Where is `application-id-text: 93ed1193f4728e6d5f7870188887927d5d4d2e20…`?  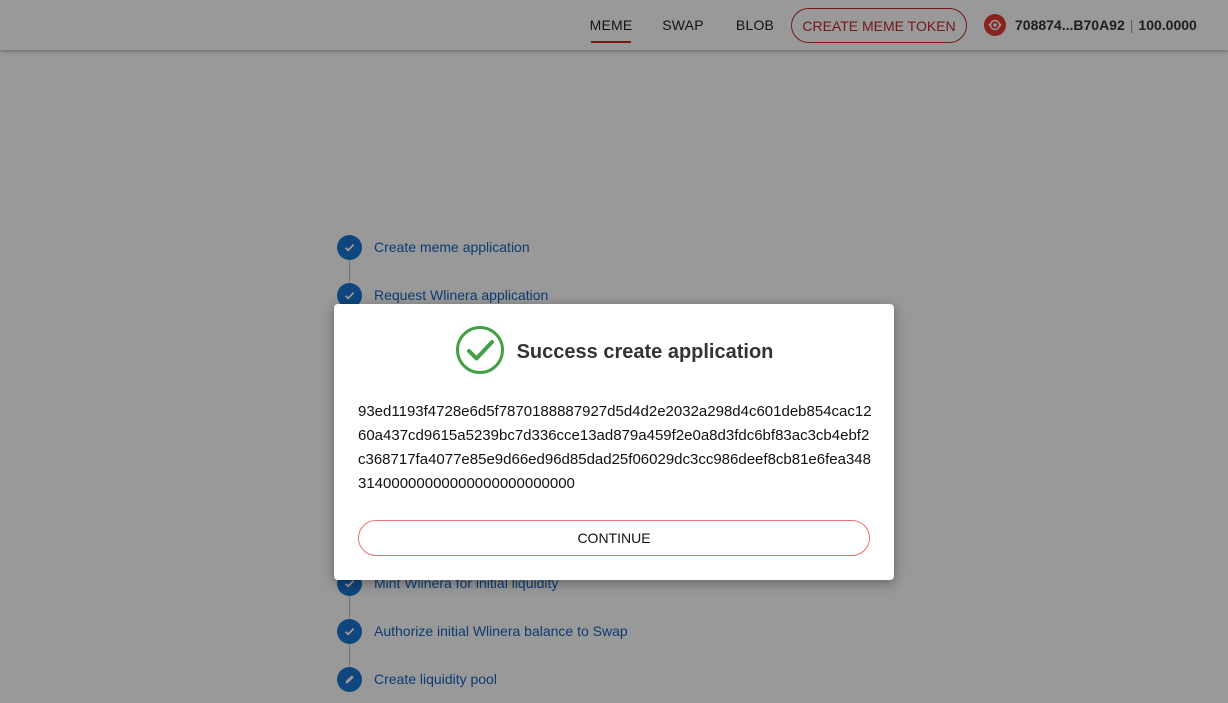 application-id-text: 93ed1193f4728e6d5f7870188887927d5d4d2e20… is located at coordinates (615, 447).